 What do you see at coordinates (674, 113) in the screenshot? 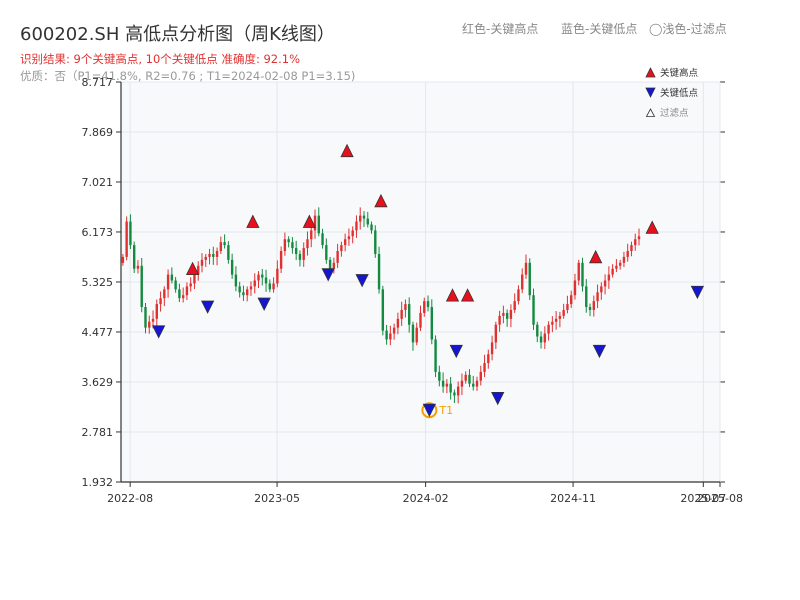
I see `legend-label-filtered: 过滤点` at bounding box center [674, 113].